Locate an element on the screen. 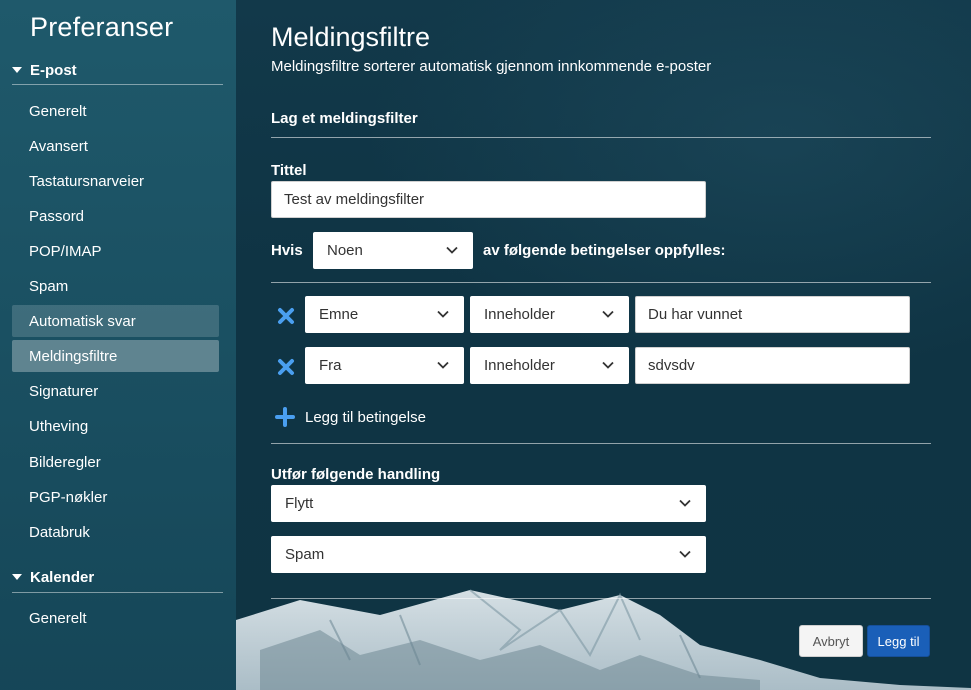 This screenshot has height=690, width=971. action-select: Flytt is located at coordinates (488, 503).